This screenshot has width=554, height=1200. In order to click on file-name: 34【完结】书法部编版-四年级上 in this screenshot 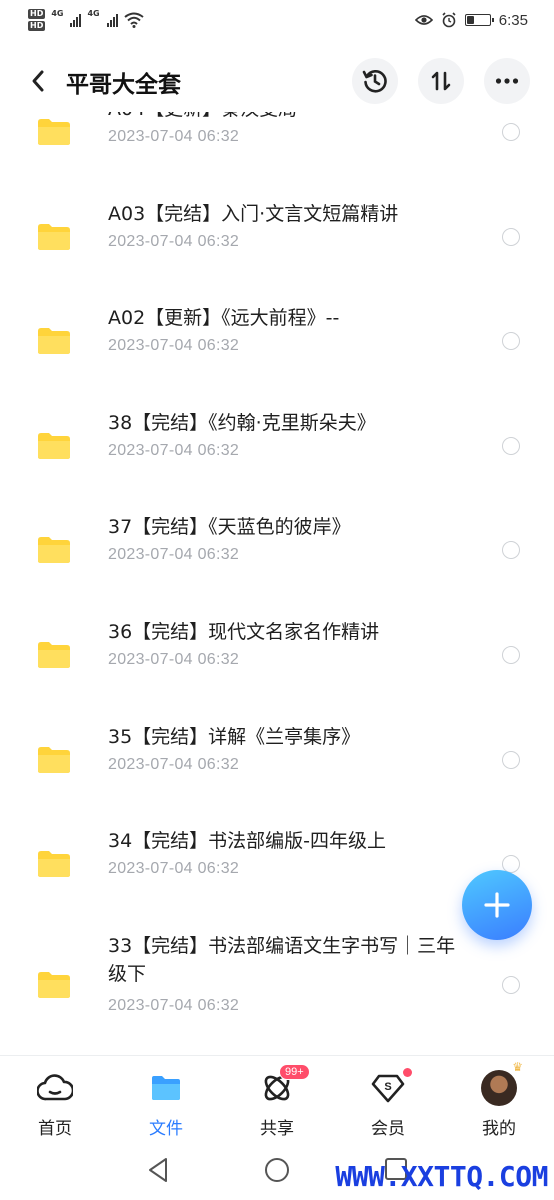, I will do `click(247, 841)`.